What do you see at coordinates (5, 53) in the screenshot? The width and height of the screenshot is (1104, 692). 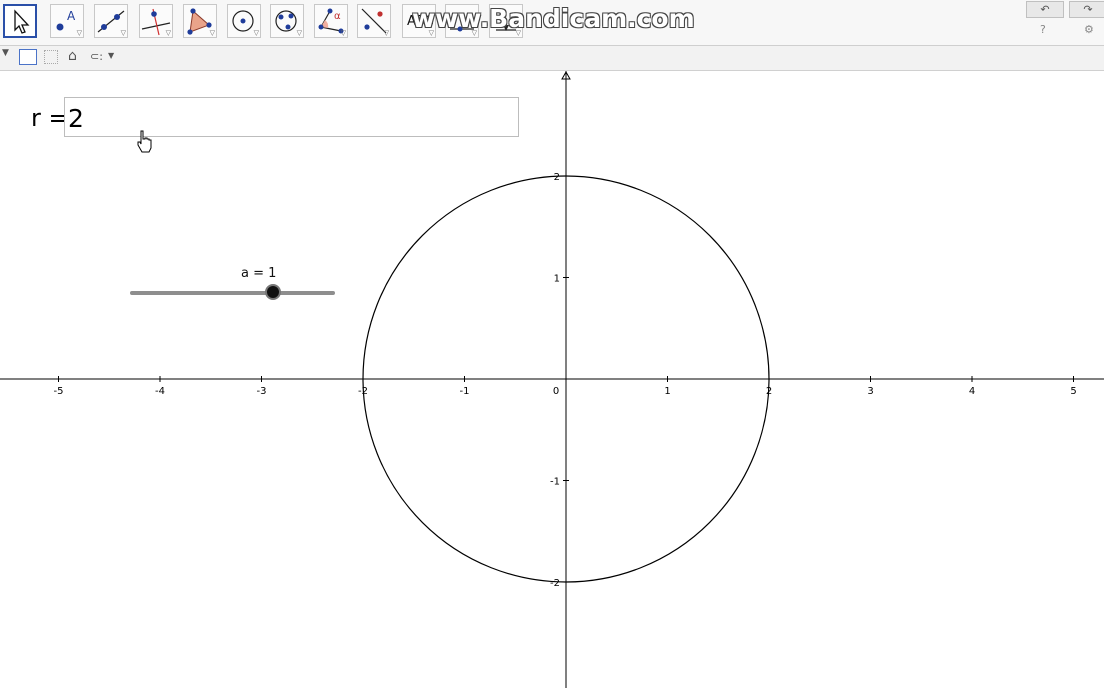 I see `collapse-triangle-icon: ▼` at bounding box center [5, 53].